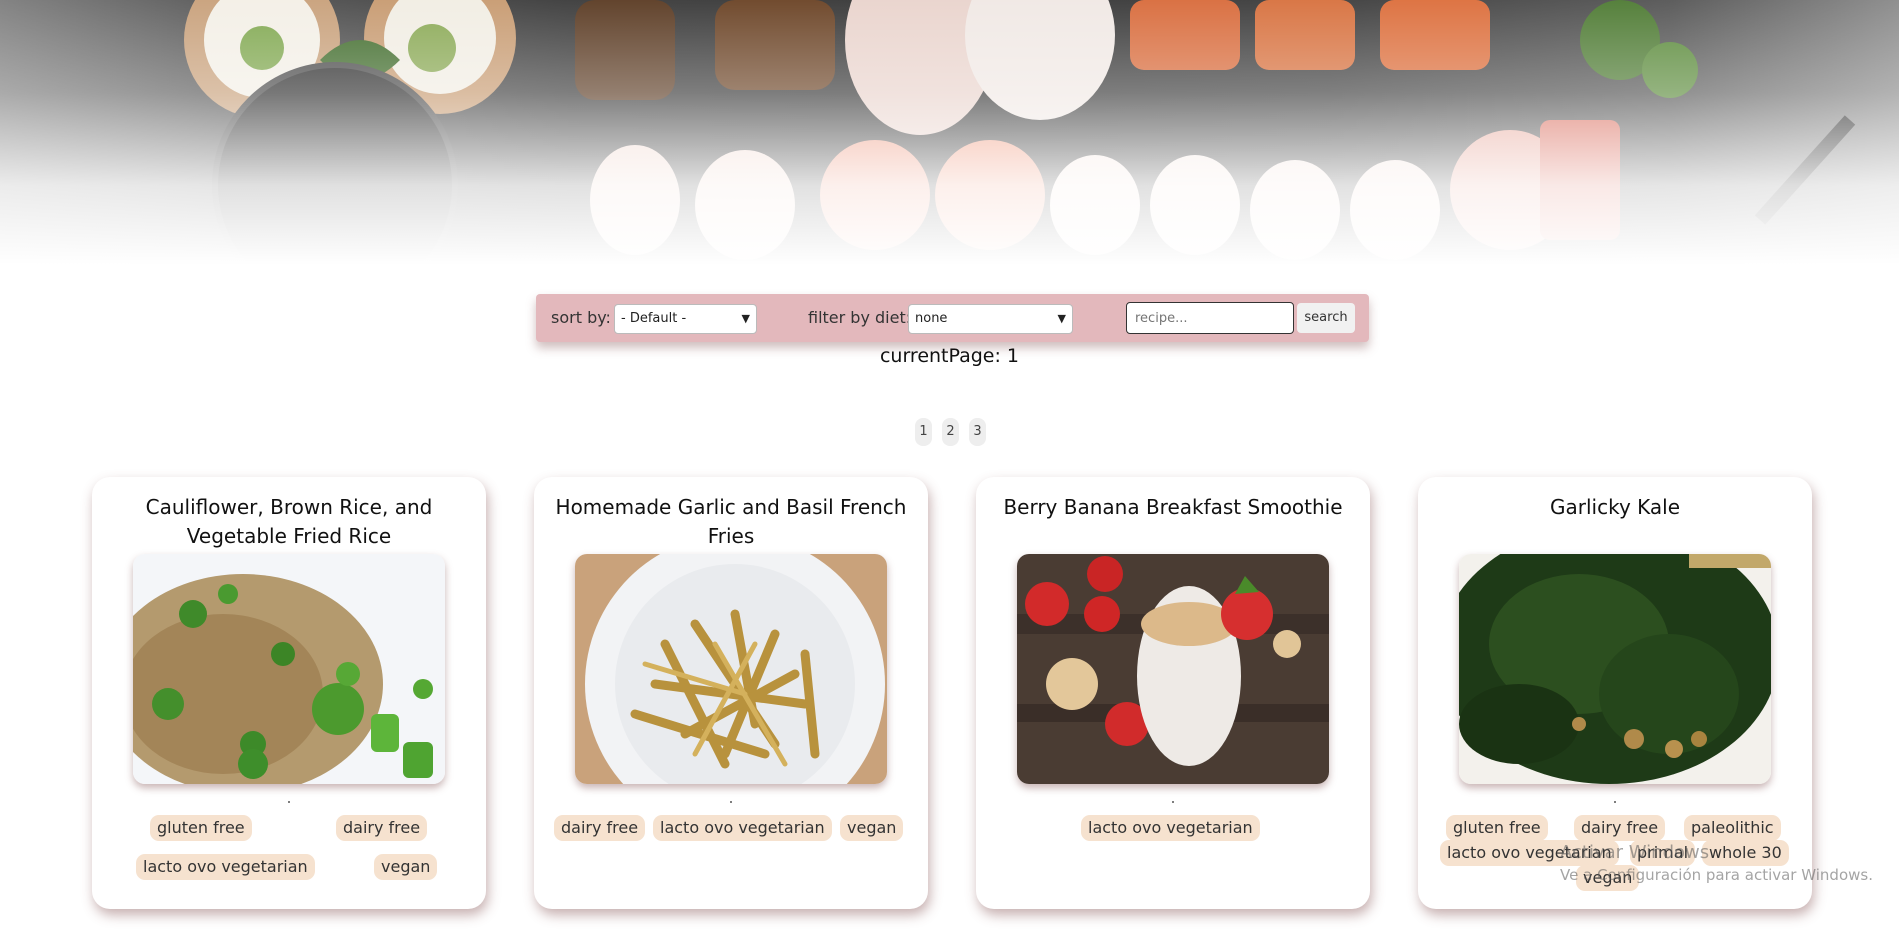 This screenshot has width=1899, height=933. Describe the element at coordinates (1173, 507) in the screenshot. I see `recipe-title: Berry Banana Breakfast Smoothie` at that location.